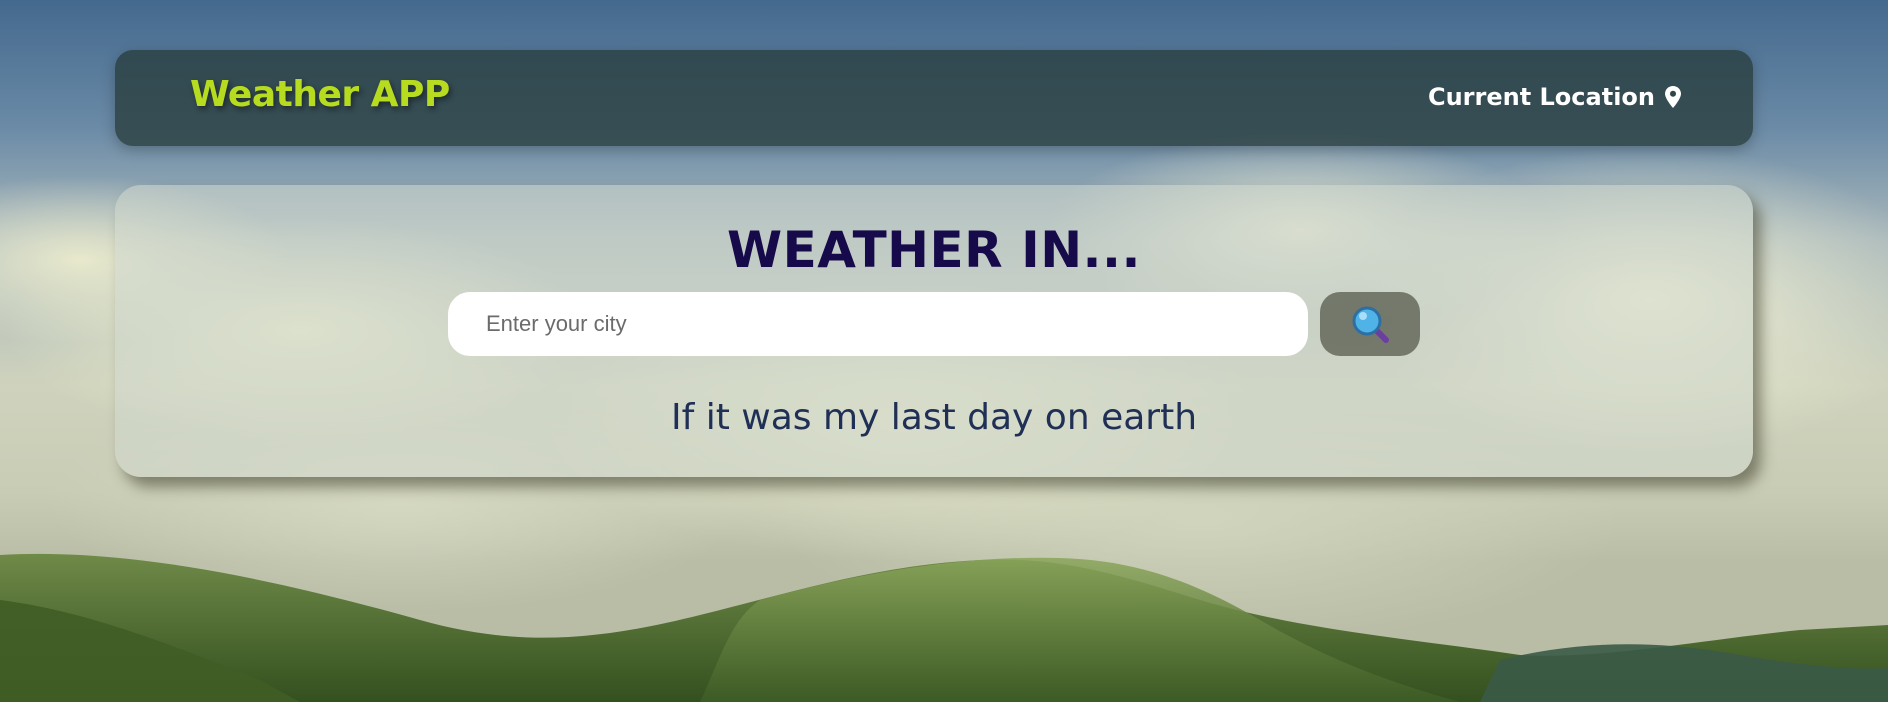  What do you see at coordinates (934, 98) in the screenshot?
I see `navbar: Weather APP Current Location` at bounding box center [934, 98].